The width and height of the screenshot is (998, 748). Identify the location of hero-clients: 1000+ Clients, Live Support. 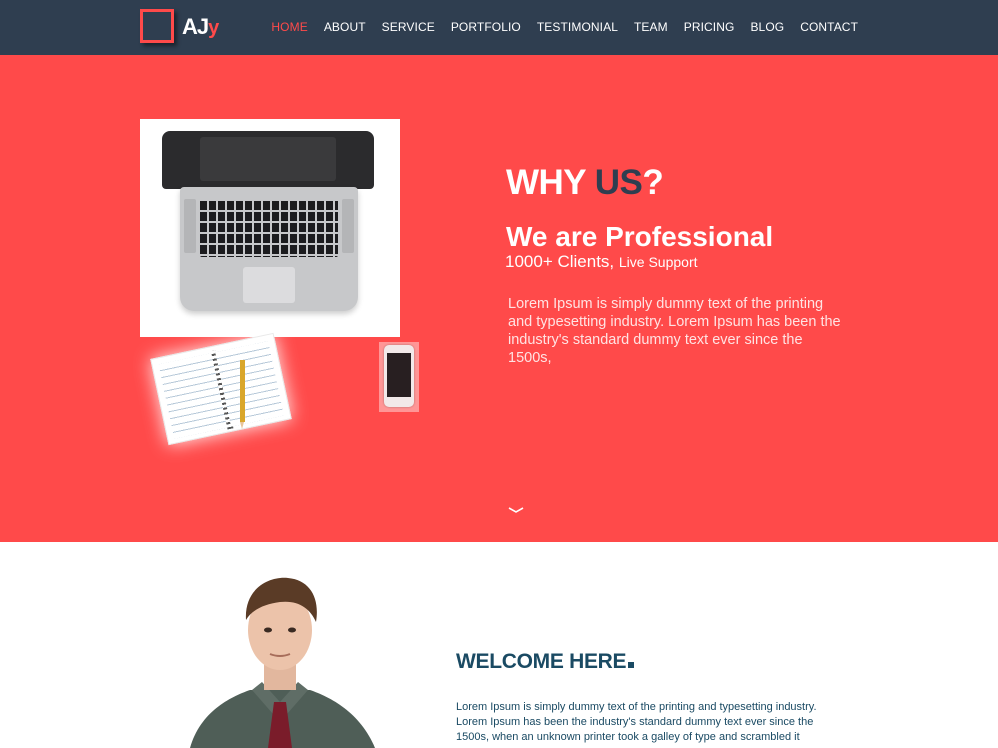
(601, 261).